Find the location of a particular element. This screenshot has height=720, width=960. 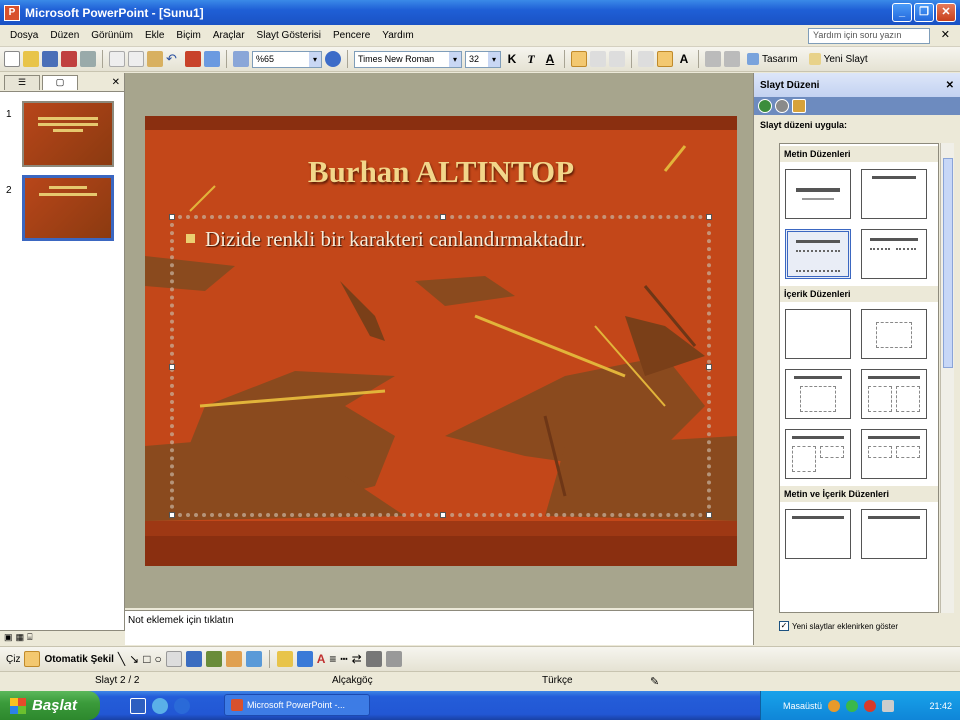

menu-view: Görünüm is located at coordinates (112, 35).